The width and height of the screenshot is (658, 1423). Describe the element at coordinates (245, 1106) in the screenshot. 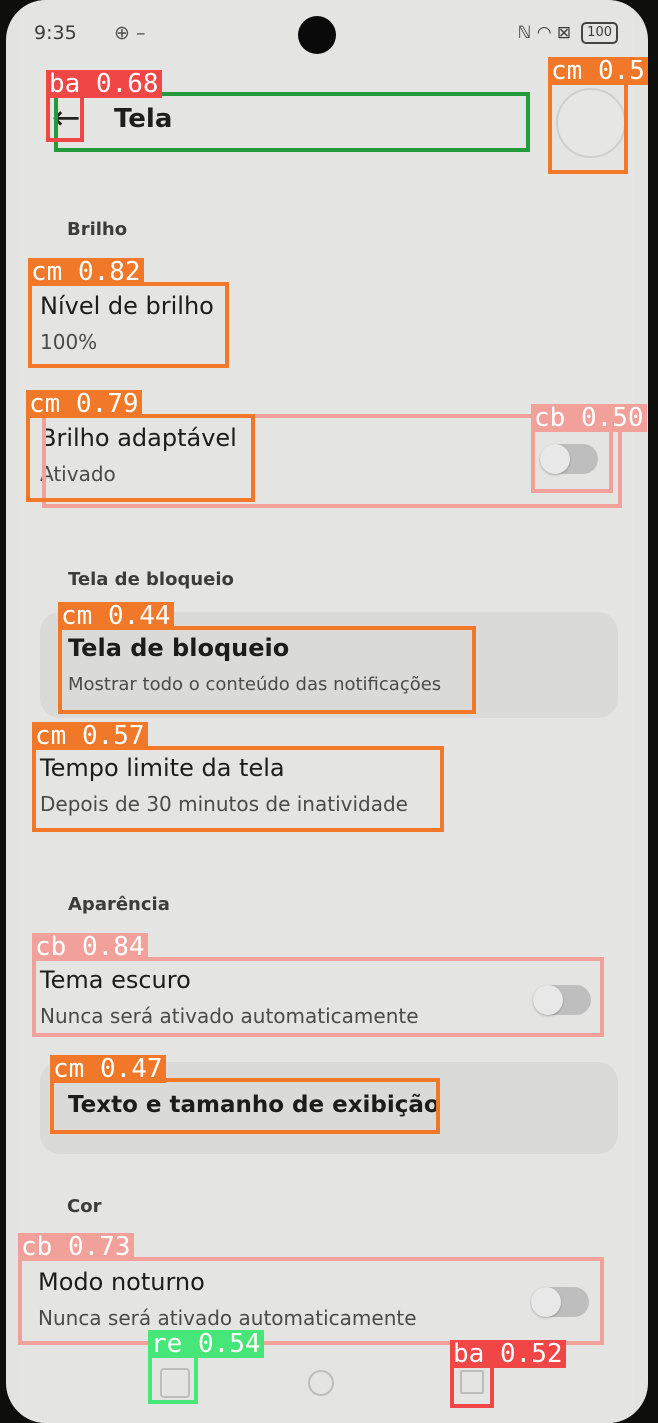

I see `detection-box-texto` at that location.